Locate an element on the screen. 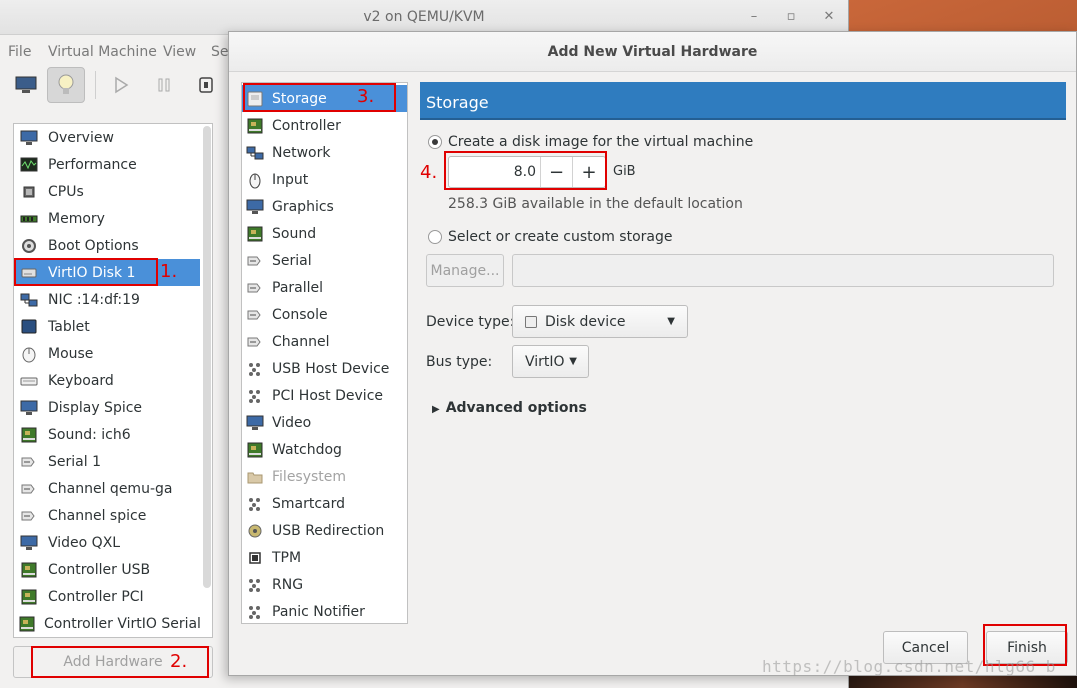 The height and width of the screenshot is (688, 1077). device-list-label: NIC :14:df:19 is located at coordinates (94, 299).